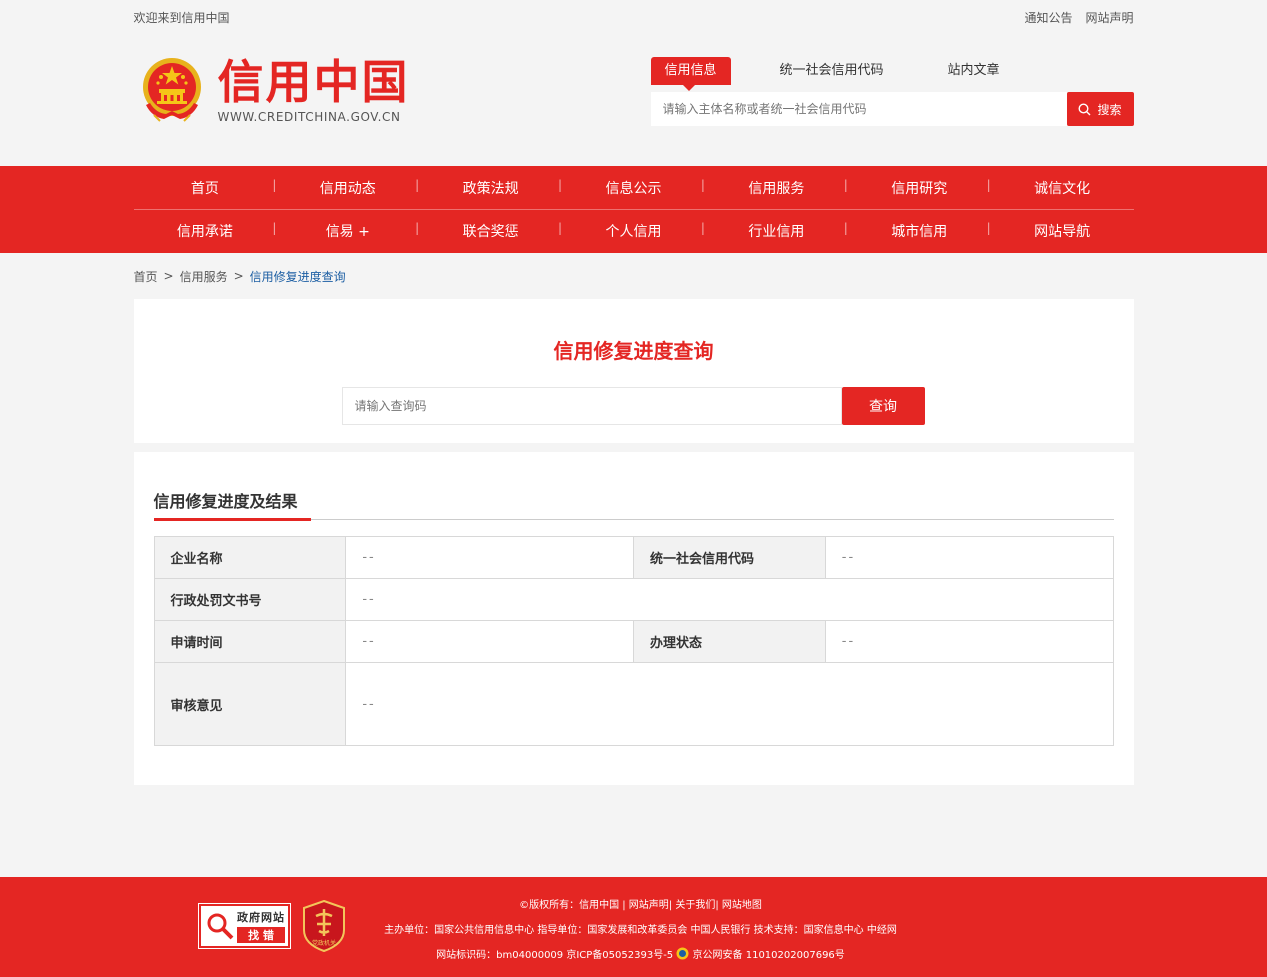  I want to click on company-name-label: 企业名称, so click(250, 557).